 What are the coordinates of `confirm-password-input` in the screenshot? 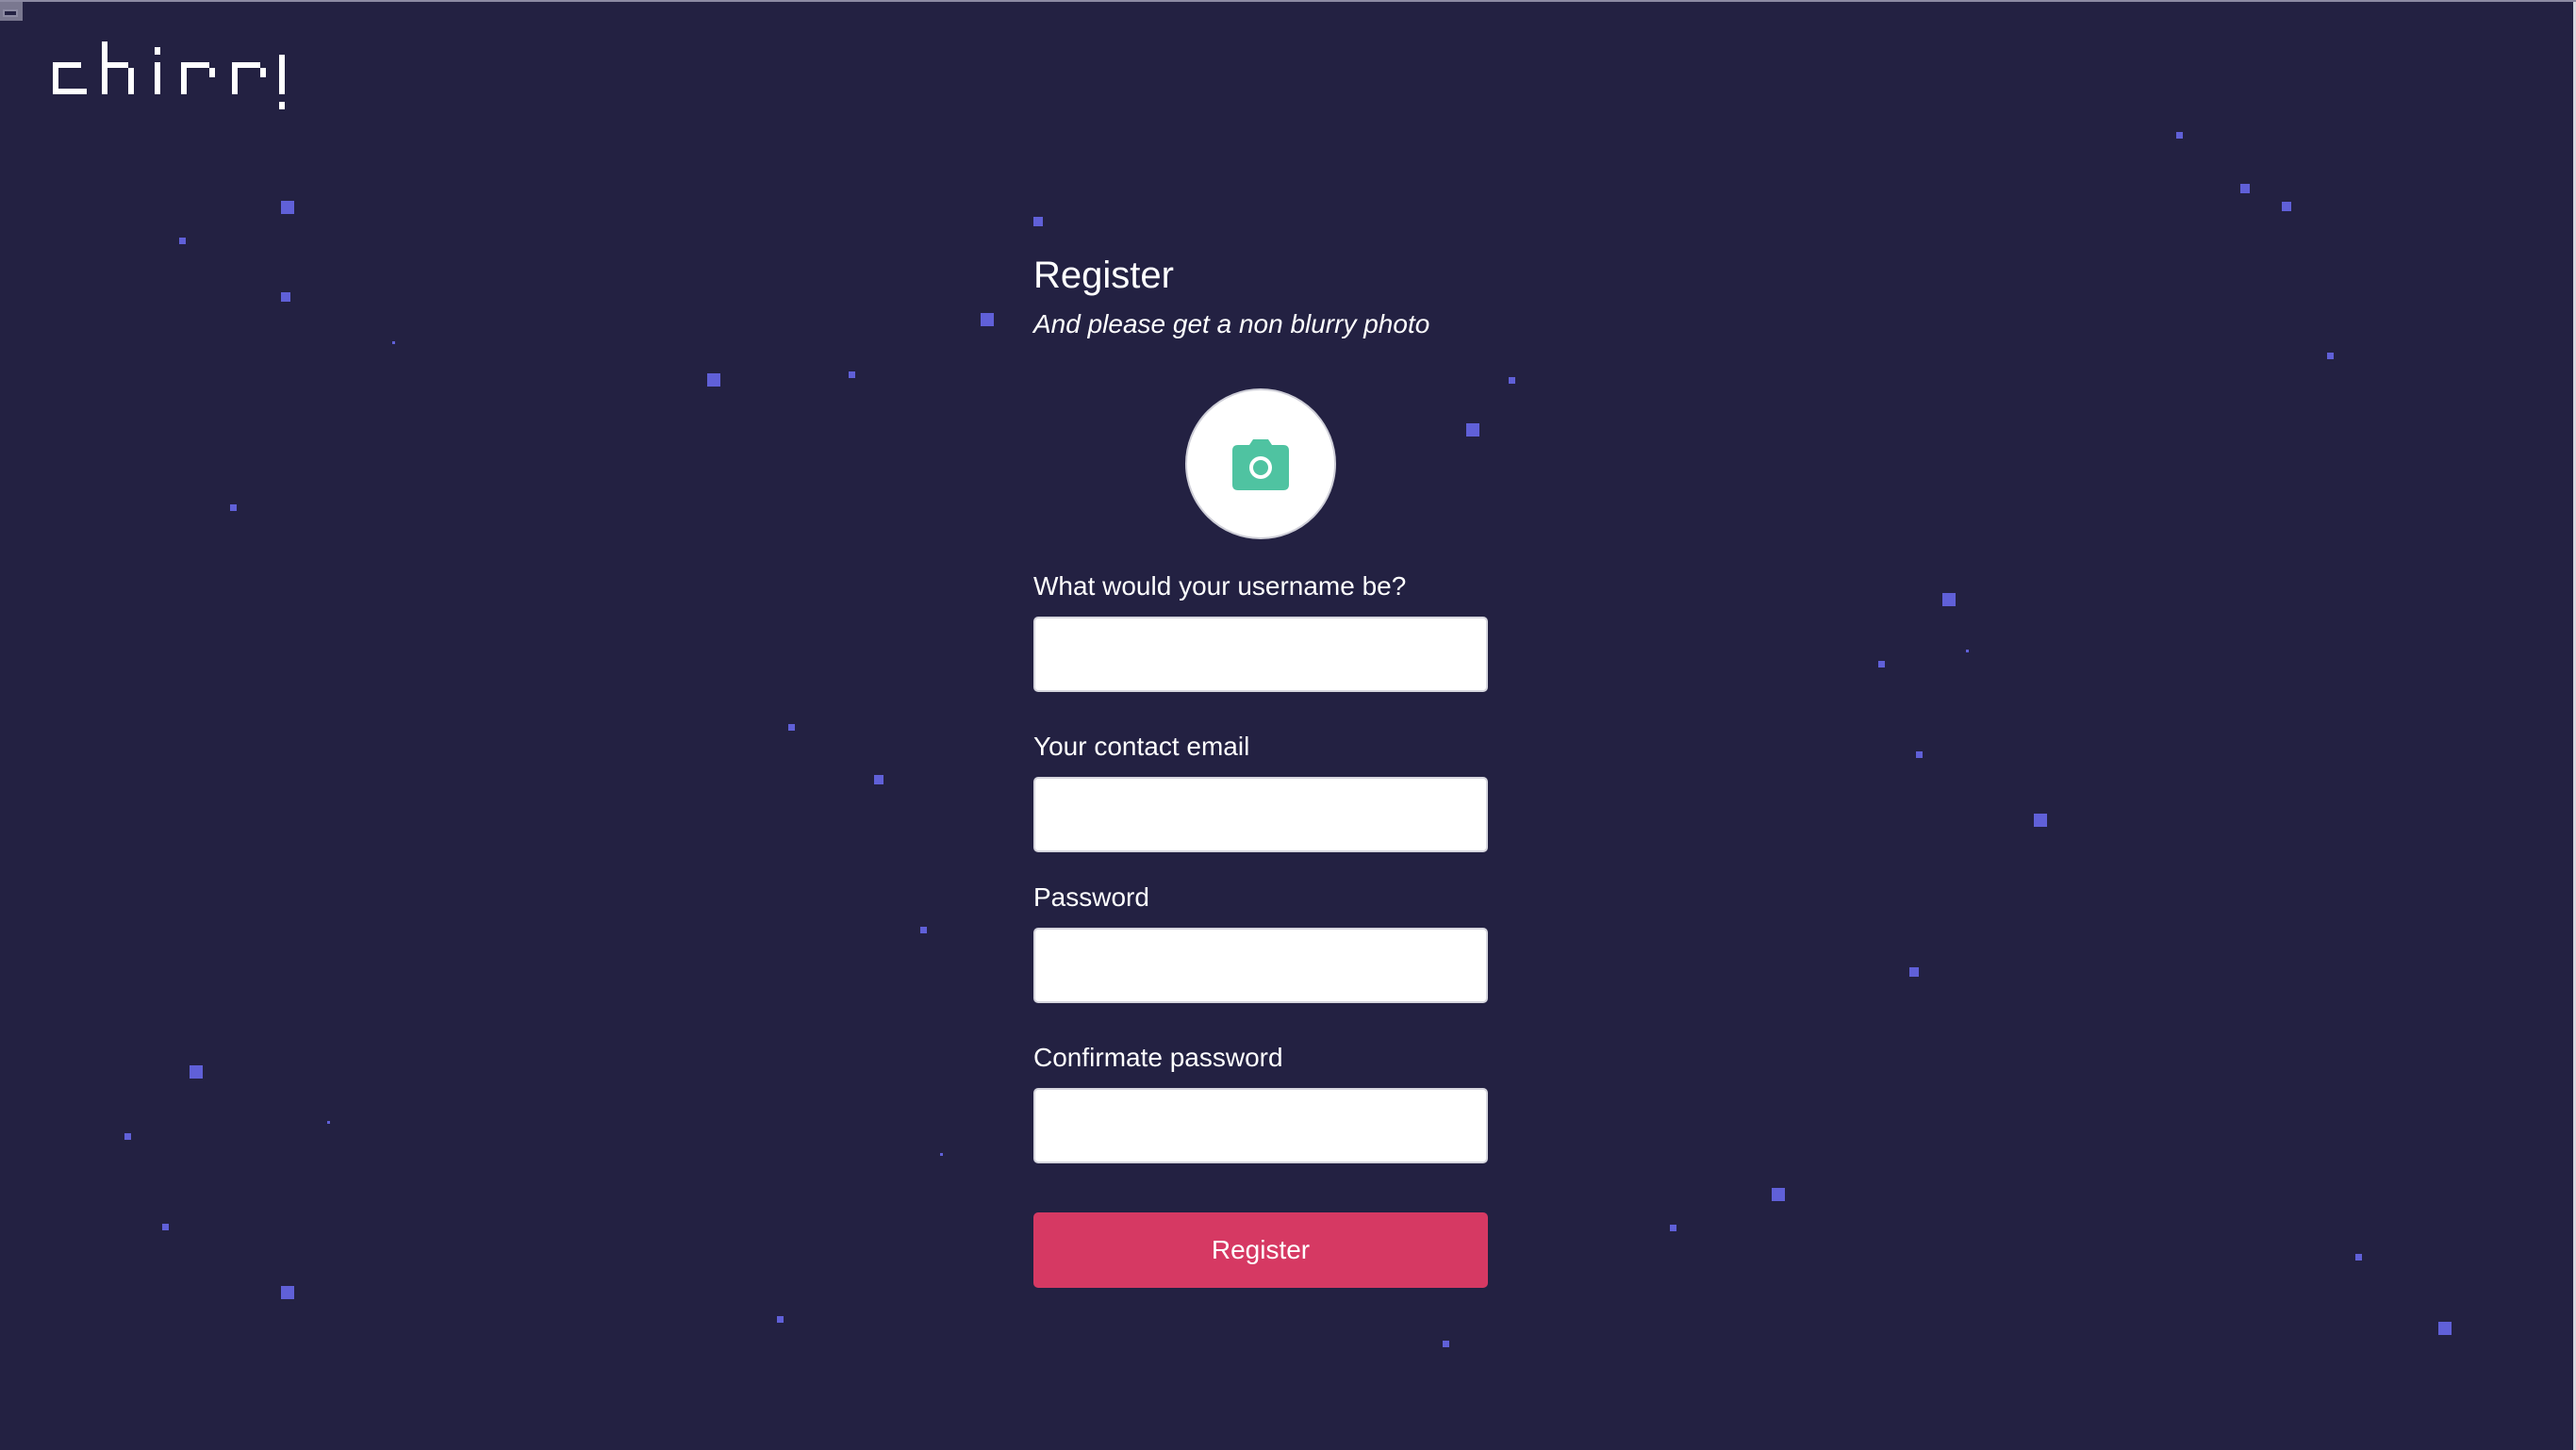 It's located at (1260, 1126).